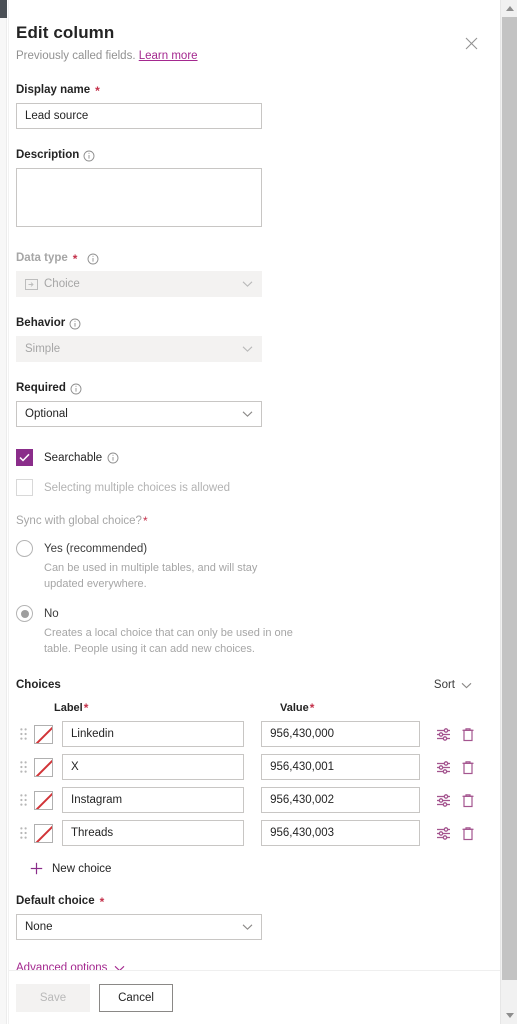  Describe the element at coordinates (509, 1015) in the screenshot. I see `scroll-down-icon` at that location.